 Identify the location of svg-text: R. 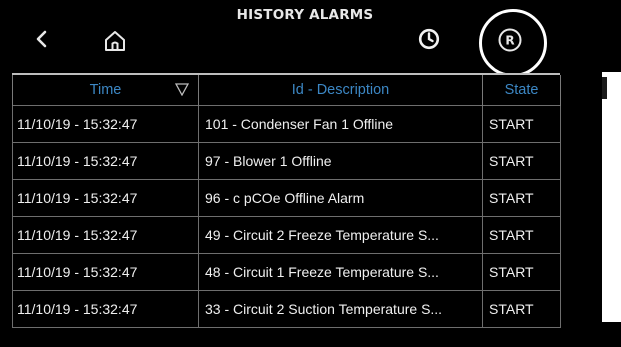
(509, 41).